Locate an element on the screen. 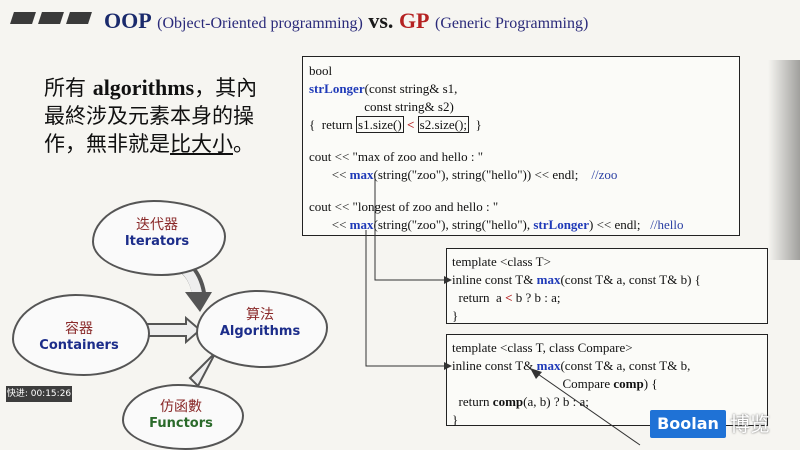 The height and width of the screenshot is (450, 800). iterators-label: 迭代器 Iterators is located at coordinates (157, 231).